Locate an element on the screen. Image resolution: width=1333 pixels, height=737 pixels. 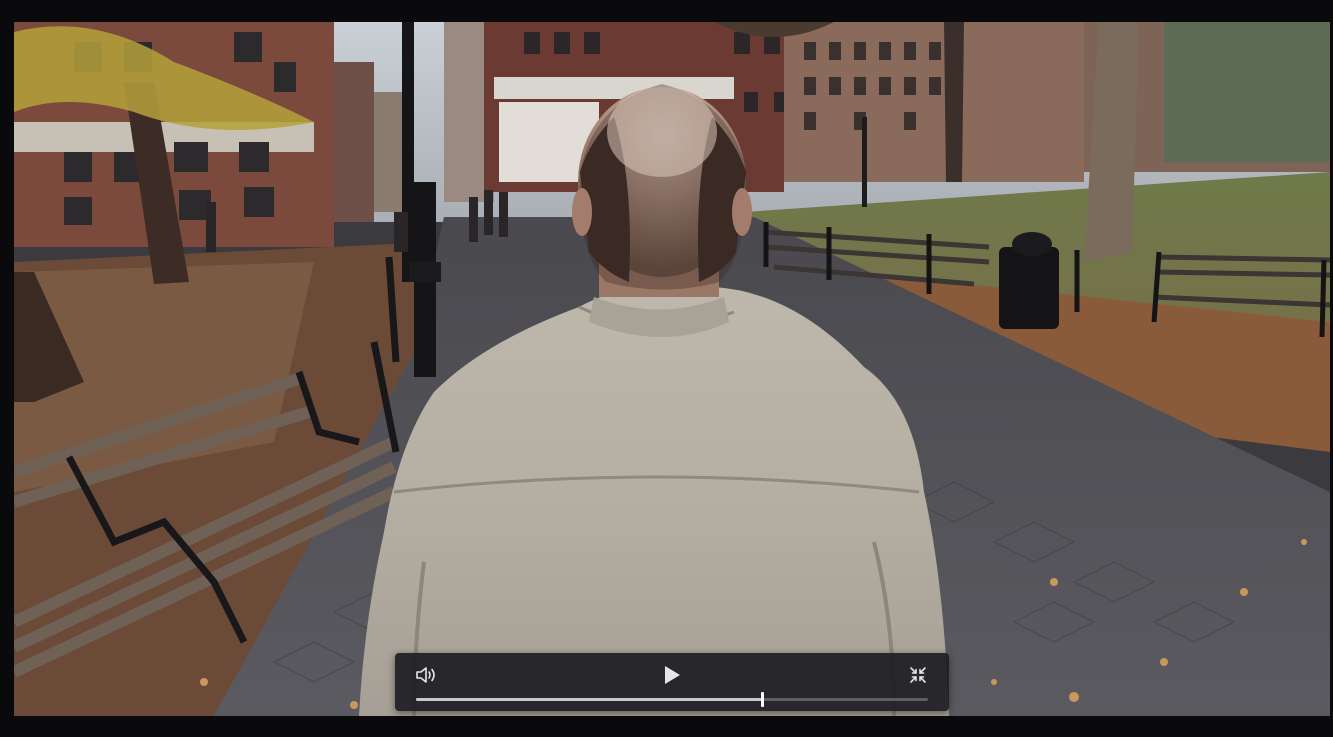
play-icon is located at coordinates (672, 675).